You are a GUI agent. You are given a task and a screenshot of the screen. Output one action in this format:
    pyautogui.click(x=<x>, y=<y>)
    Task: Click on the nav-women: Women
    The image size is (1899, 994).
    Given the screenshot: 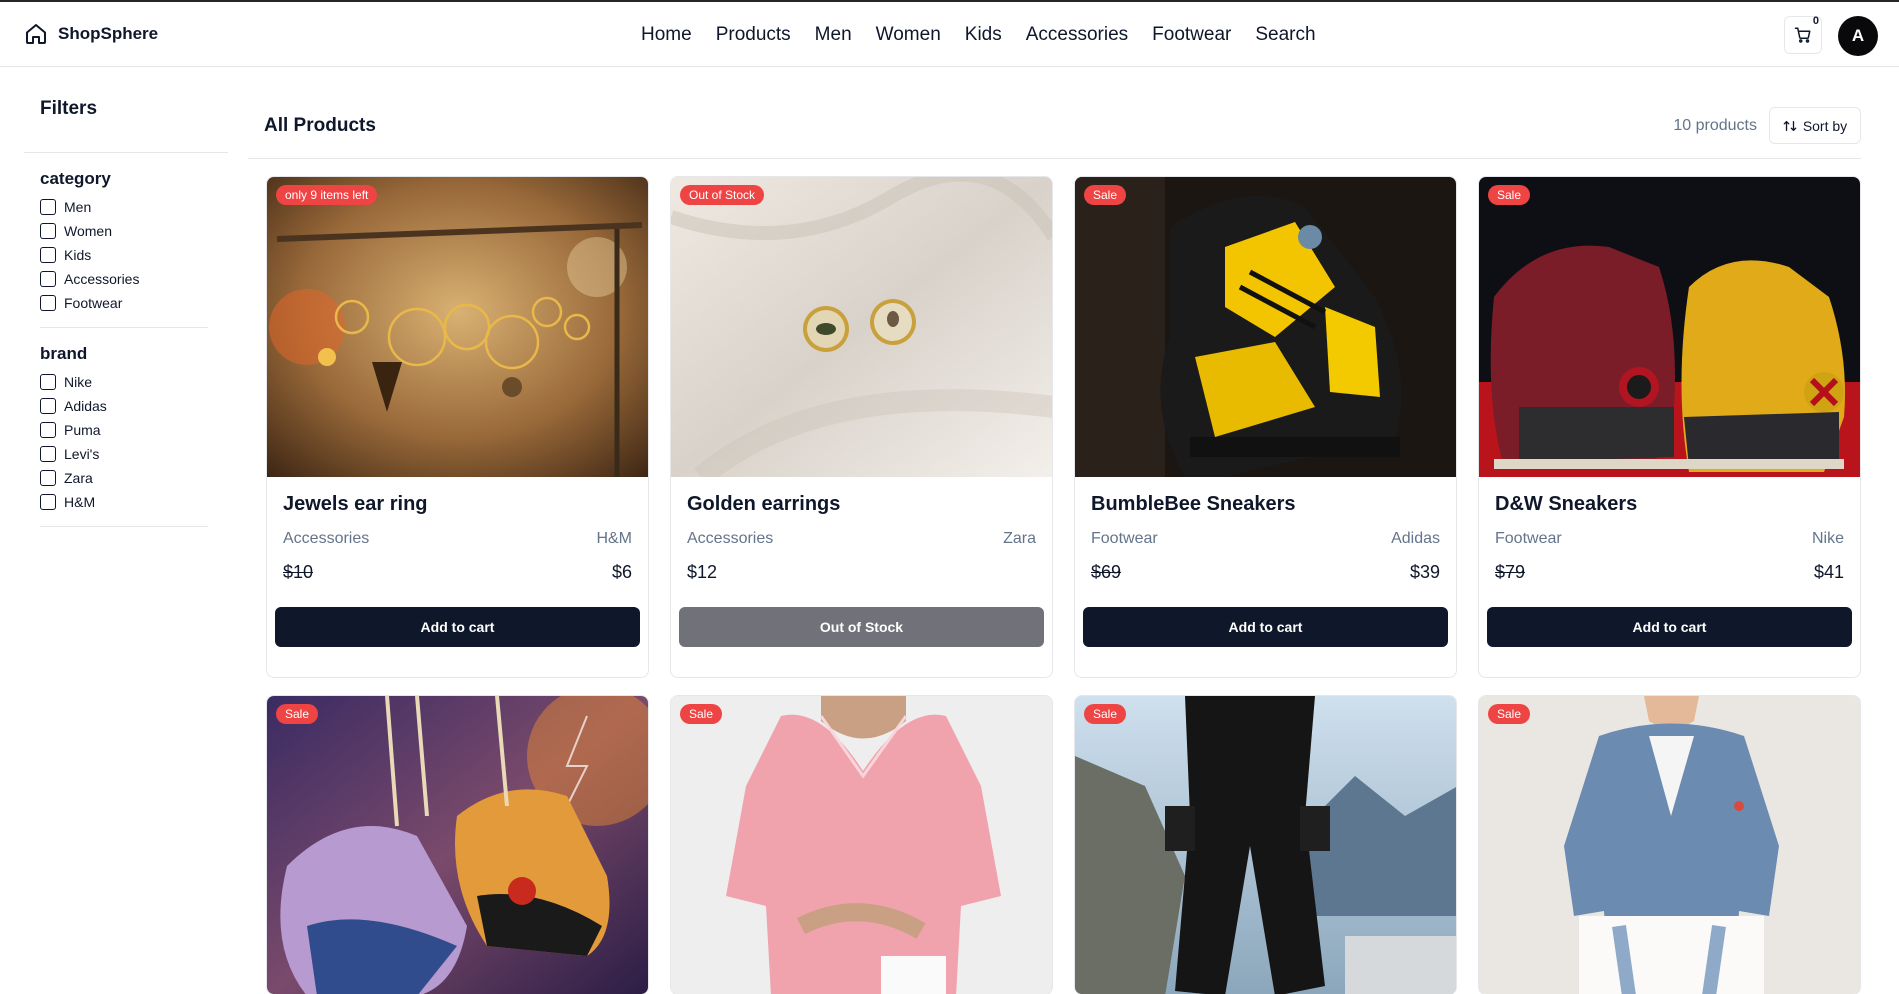 What is the action you would take?
    pyautogui.click(x=908, y=35)
    